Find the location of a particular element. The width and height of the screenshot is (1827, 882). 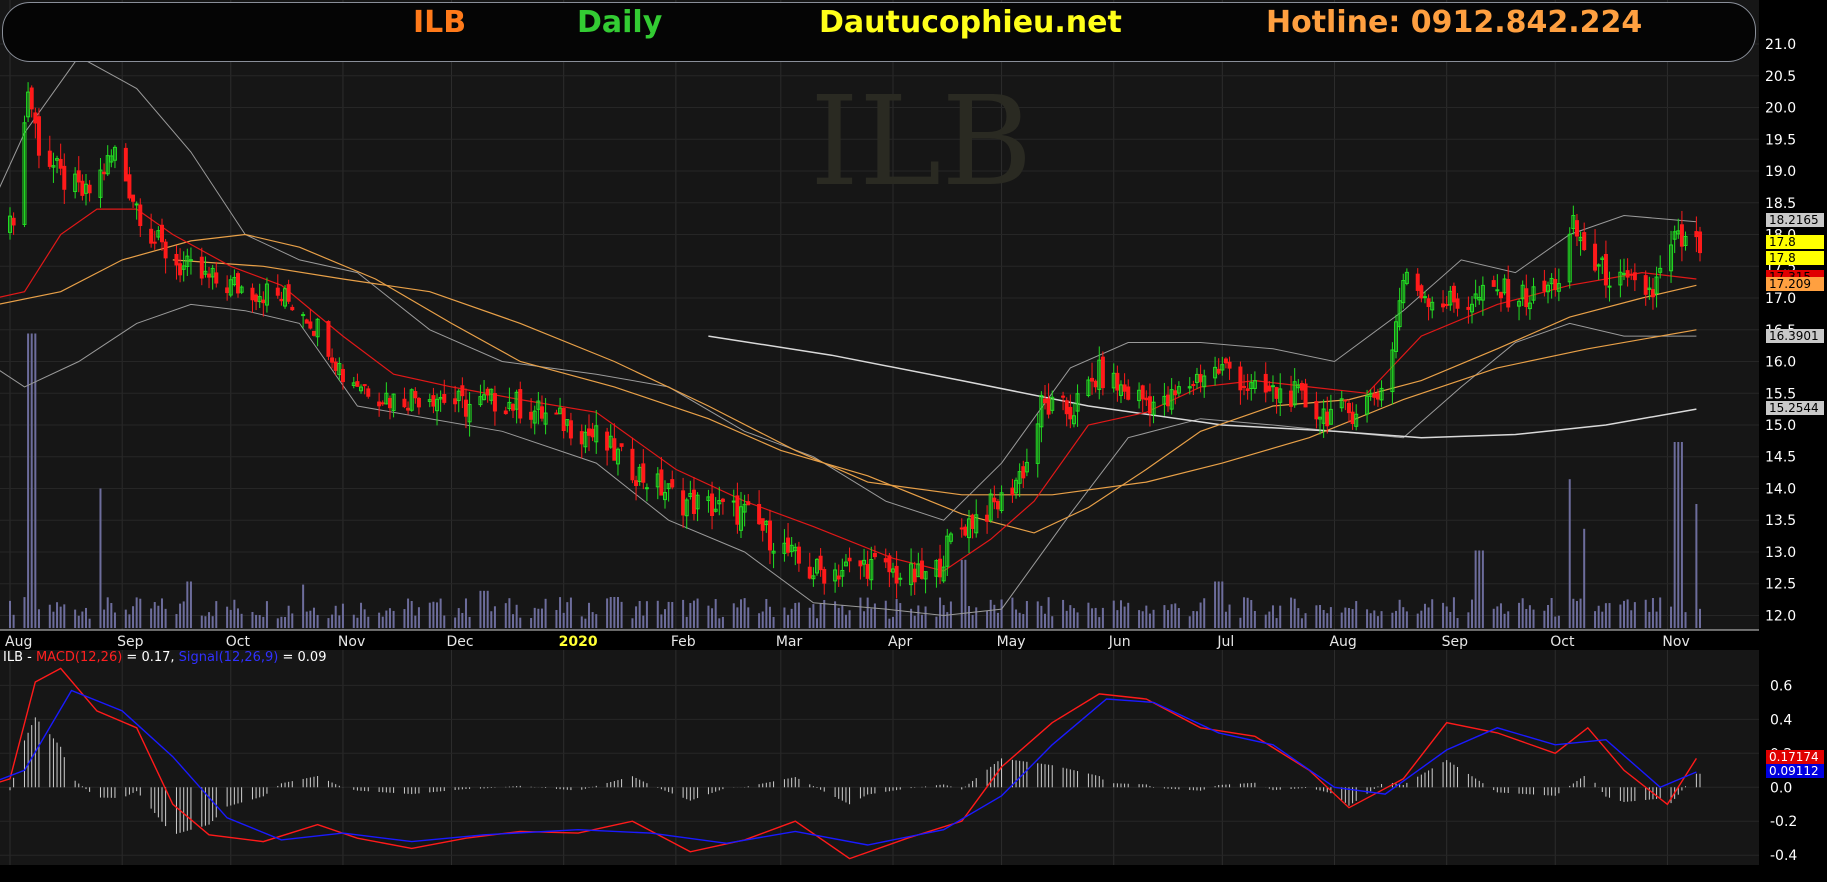

x-axis-label: Nov is located at coordinates (351, 642).